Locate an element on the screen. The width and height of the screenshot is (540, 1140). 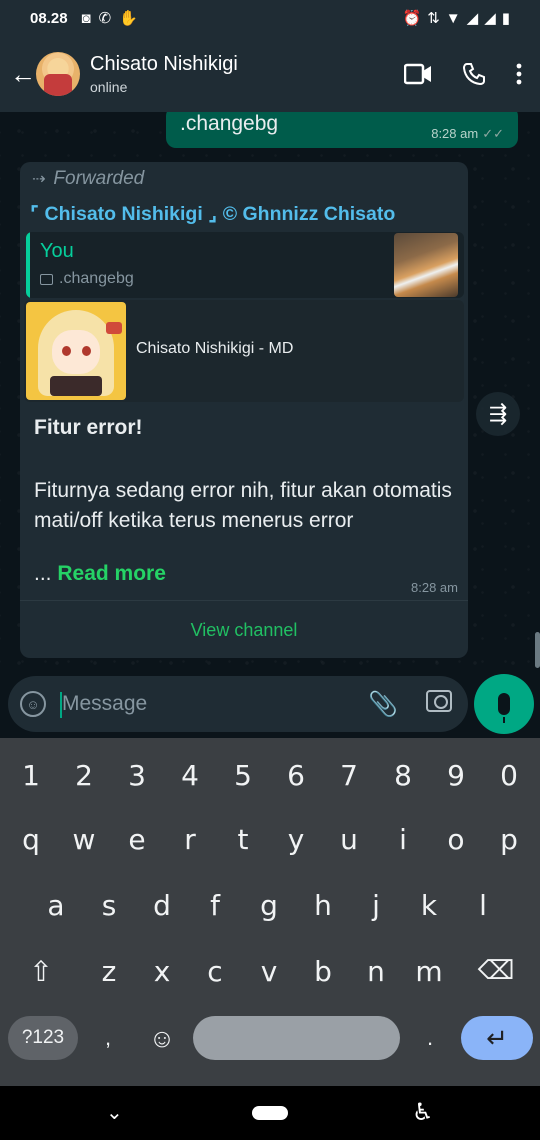
video-call-icon is located at coordinates (418, 74).